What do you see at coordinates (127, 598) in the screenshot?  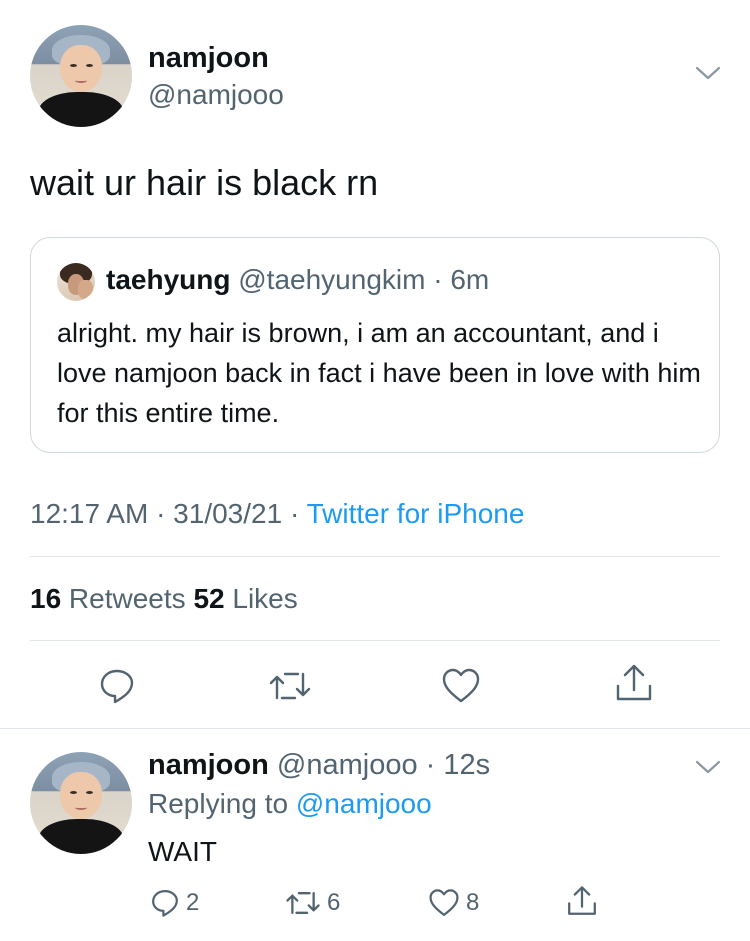 I see `retweets-label: Retweets` at bounding box center [127, 598].